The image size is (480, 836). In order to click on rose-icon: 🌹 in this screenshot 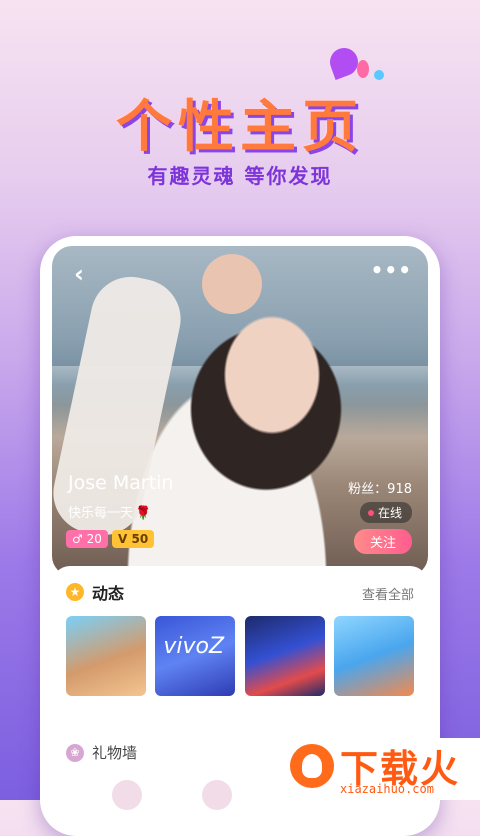, I will do `click(143, 513)`.